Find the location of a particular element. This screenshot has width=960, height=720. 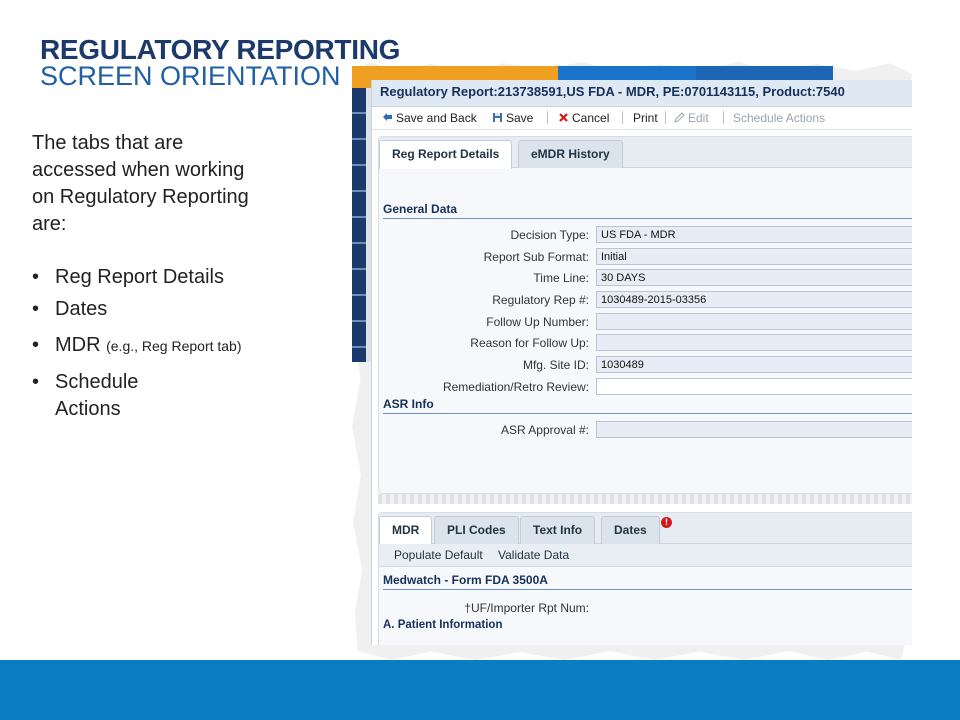

bullet-item: Schedule Actions is located at coordinates (108, 396).